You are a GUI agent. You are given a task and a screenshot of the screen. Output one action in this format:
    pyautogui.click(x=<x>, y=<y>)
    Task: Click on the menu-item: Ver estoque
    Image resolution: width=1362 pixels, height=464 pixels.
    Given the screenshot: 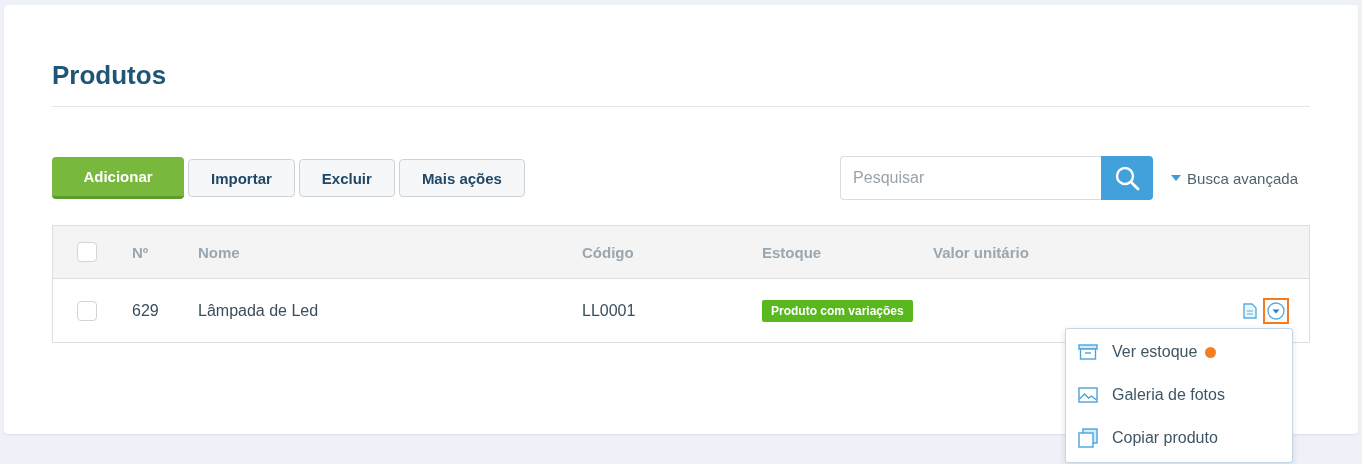 What is the action you would take?
    pyautogui.click(x=1179, y=352)
    